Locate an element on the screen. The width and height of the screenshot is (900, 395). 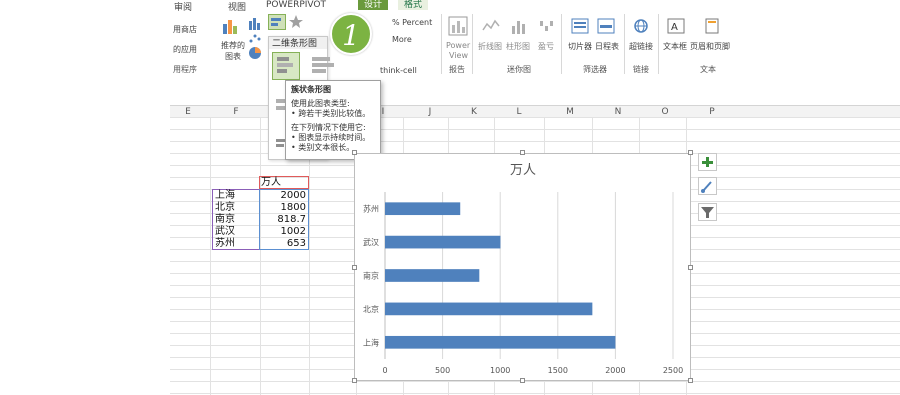
filter-group-label: 筛选器 is located at coordinates (595, 69).